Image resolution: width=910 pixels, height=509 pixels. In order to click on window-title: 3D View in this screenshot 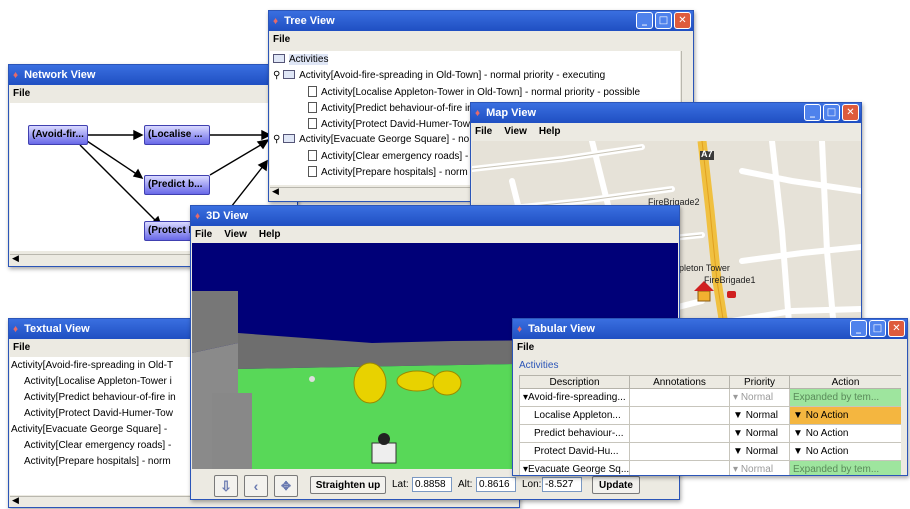, I will do `click(227, 216)`.